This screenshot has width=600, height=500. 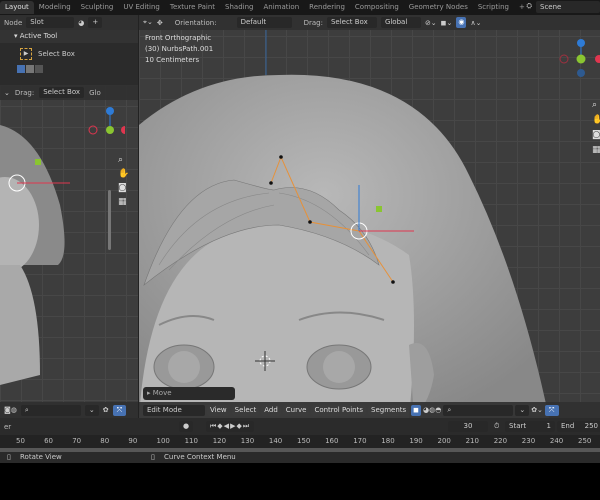 I want to click on playback-controls: ⏮◆◀▶◆⏭, so click(x=230, y=426).